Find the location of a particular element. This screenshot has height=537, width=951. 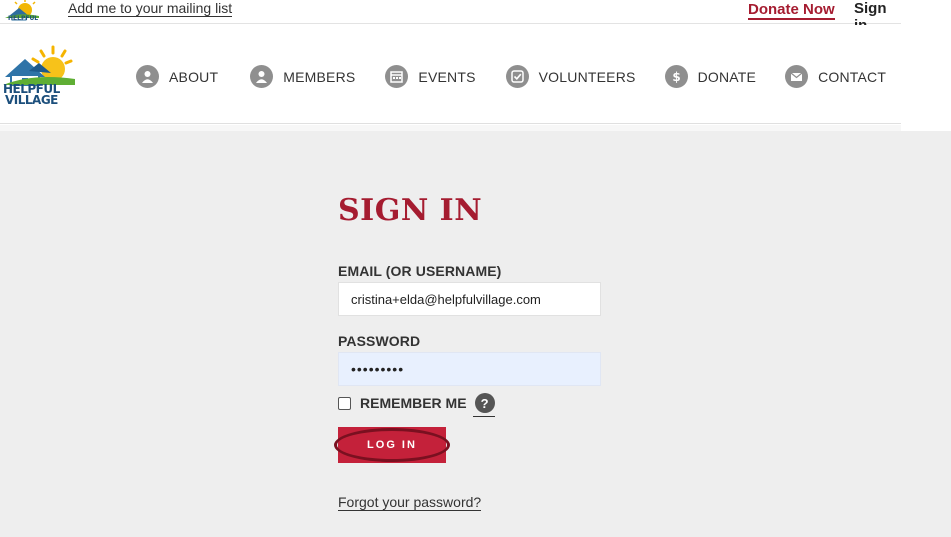

nav-events: EVENTS is located at coordinates (430, 76).